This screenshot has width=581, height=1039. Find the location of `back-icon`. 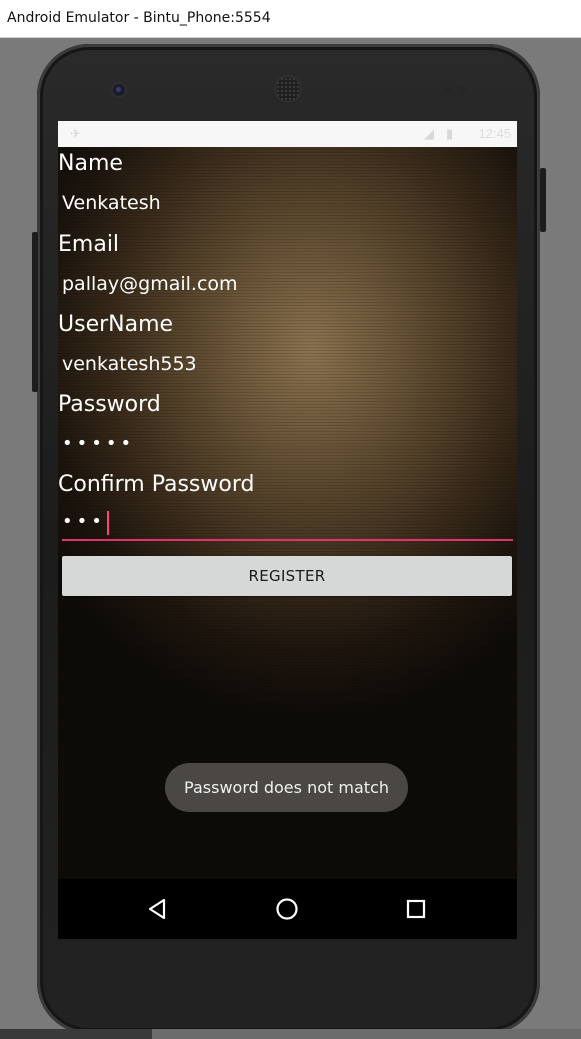

back-icon is located at coordinates (157, 909).